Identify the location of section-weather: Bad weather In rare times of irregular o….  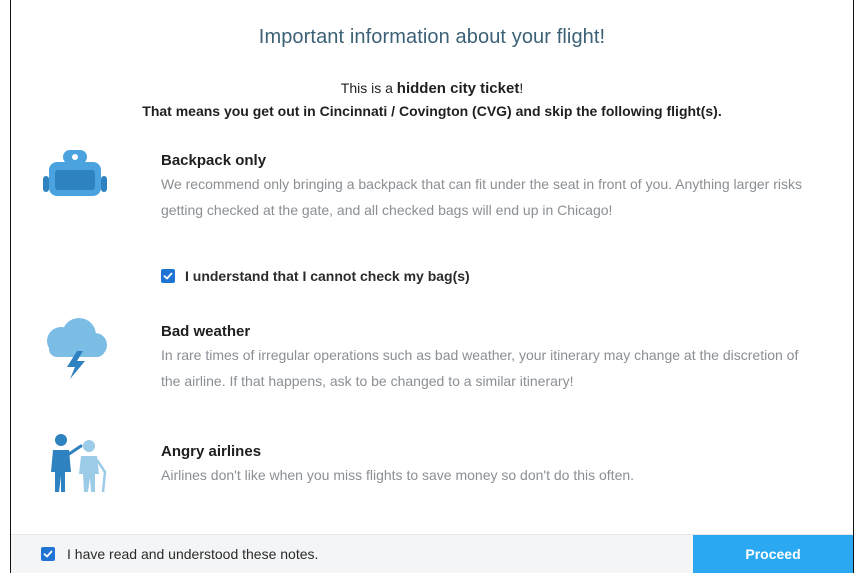
(486, 358).